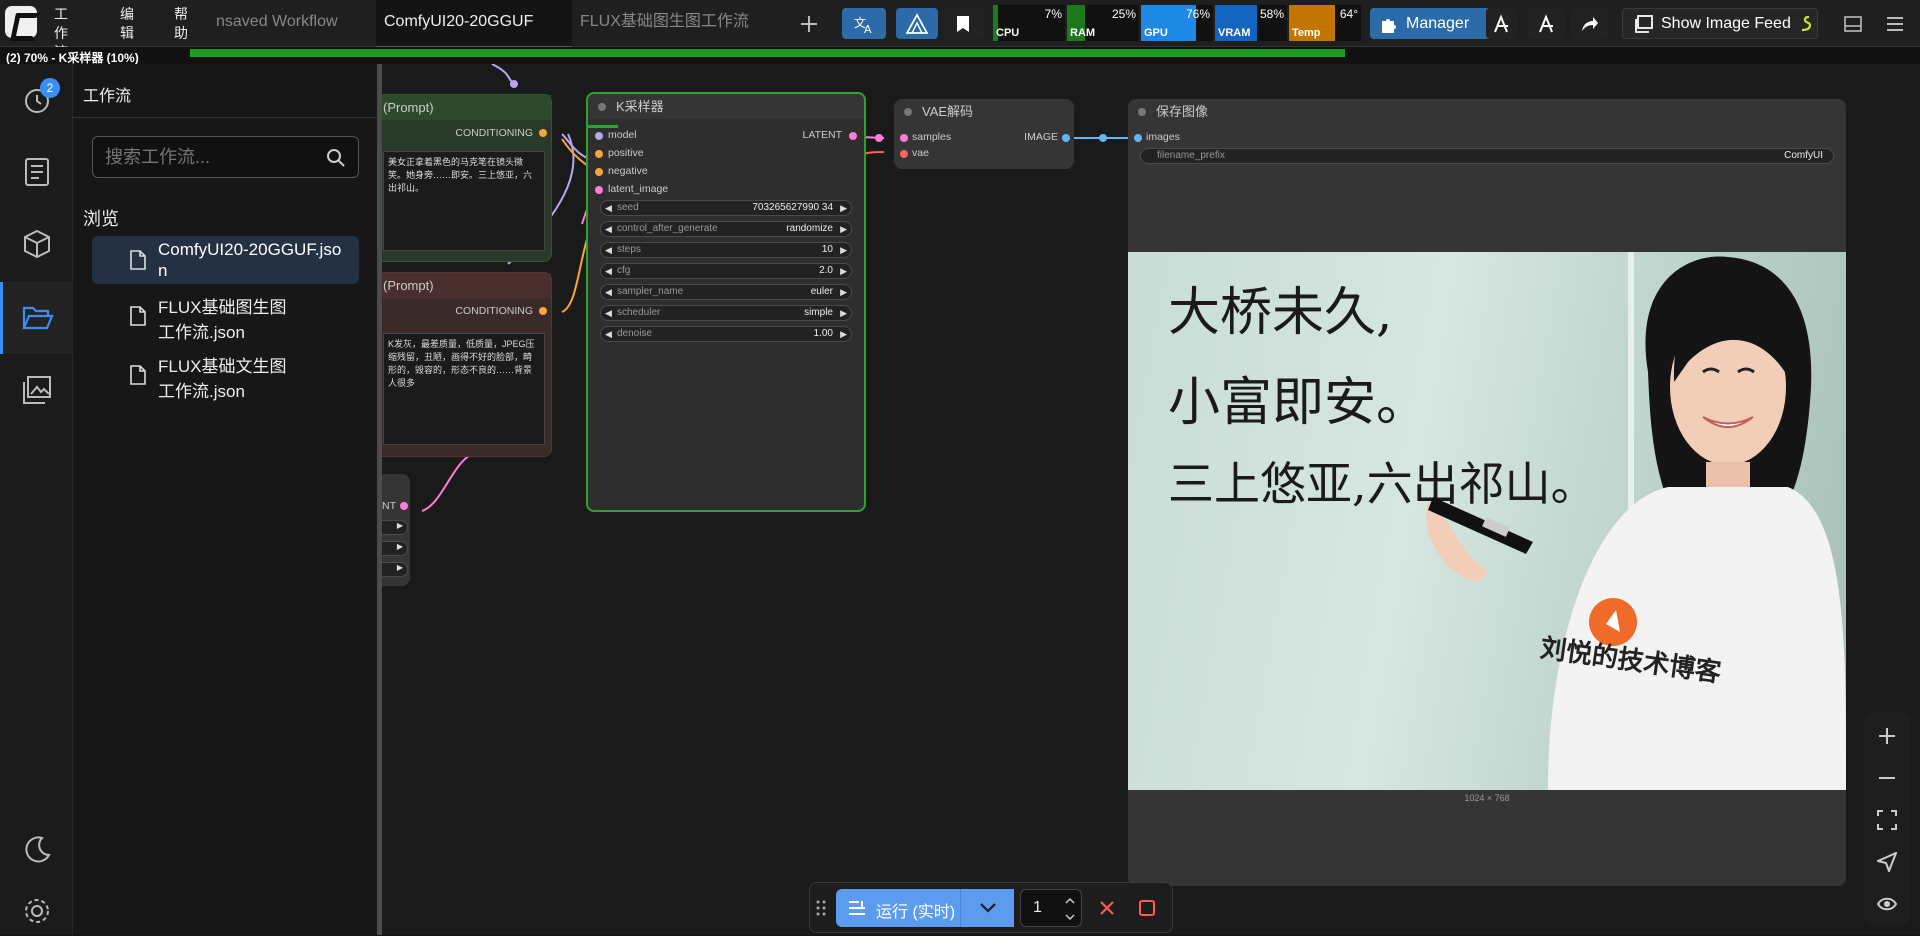 The height and width of the screenshot is (936, 1920). I want to click on gpu-monitor: GPU 76%, so click(1177, 23).